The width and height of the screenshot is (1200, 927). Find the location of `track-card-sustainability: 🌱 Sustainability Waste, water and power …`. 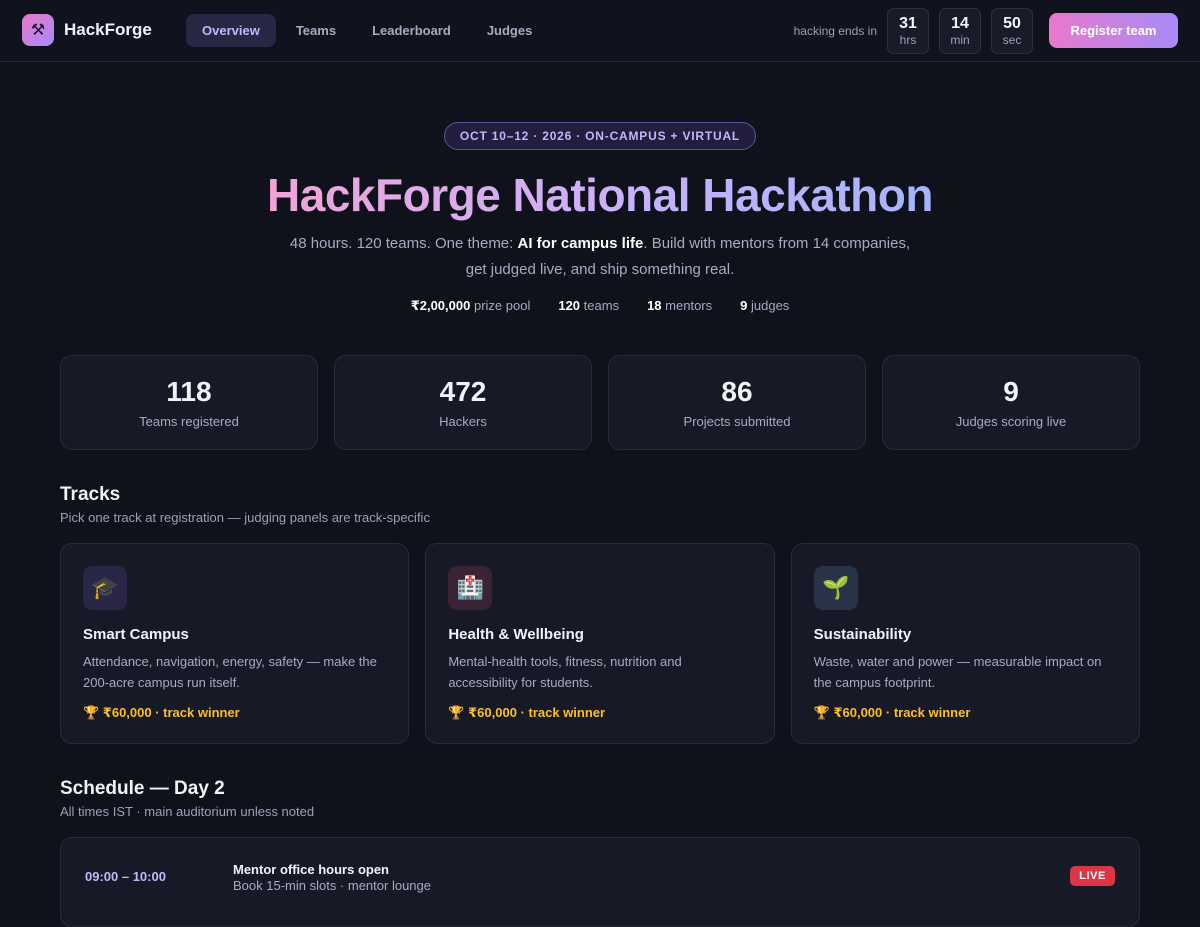

track-card-sustainability: 🌱 Sustainability Waste, water and power … is located at coordinates (965, 643).